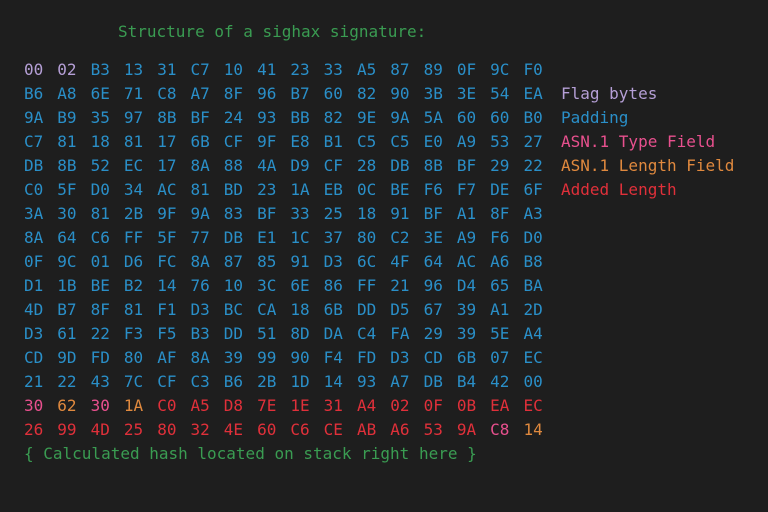 The width and height of the screenshot is (768, 512). Describe the element at coordinates (100, 165) in the screenshot. I see `hex-byte: 52` at that location.